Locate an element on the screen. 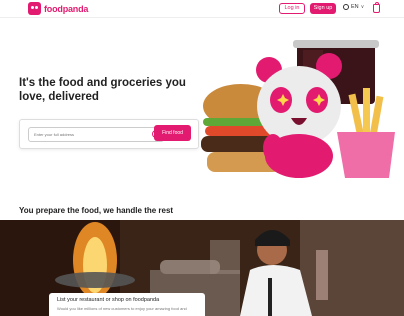 The width and height of the screenshot is (404, 316). login-button: Log in is located at coordinates (292, 8).